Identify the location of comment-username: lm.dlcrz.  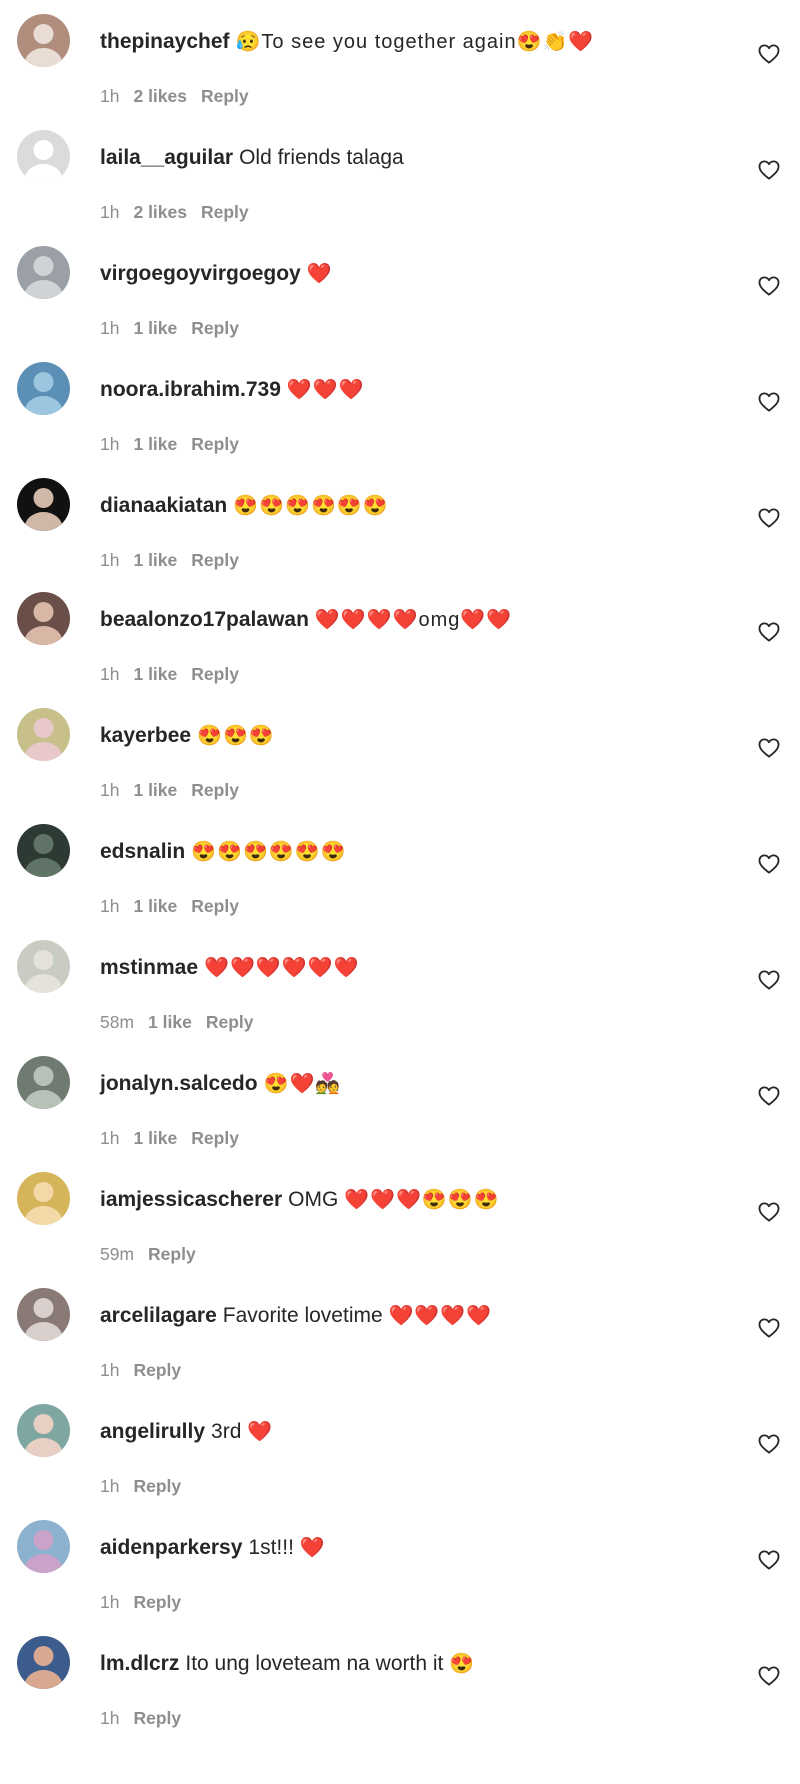
(139, 1663).